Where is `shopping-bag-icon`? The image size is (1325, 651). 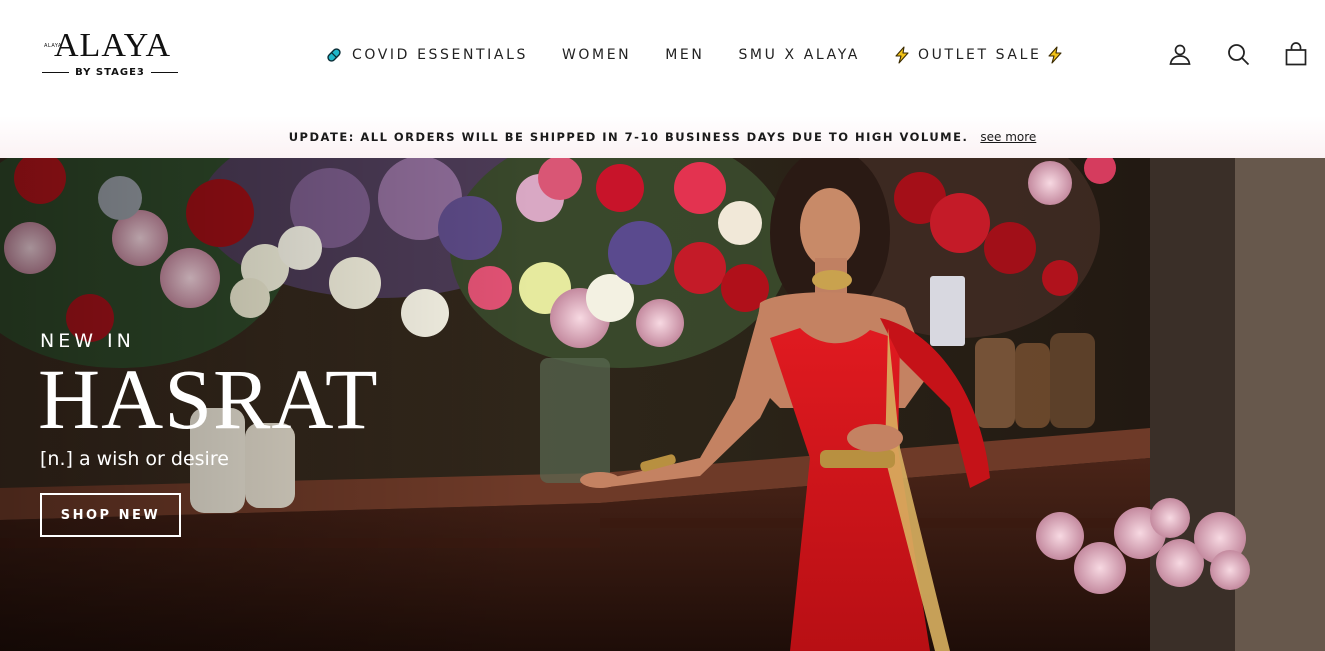 shopping-bag-icon is located at coordinates (1296, 54).